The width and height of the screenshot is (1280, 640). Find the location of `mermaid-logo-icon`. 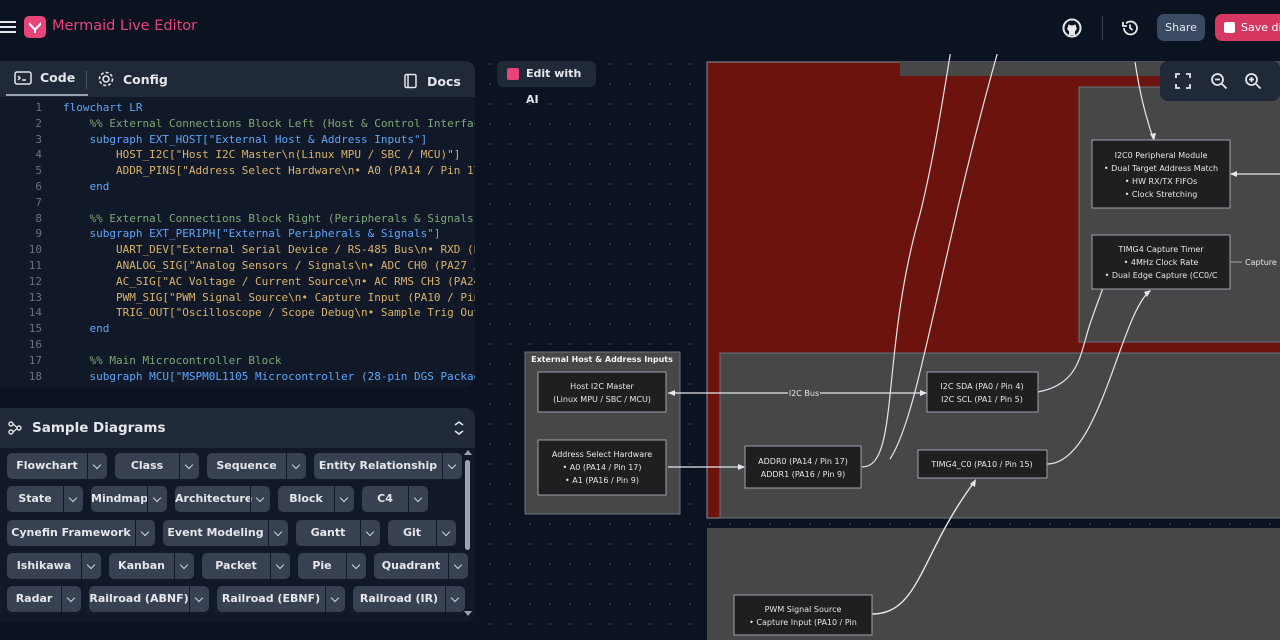

mermaid-logo-icon is located at coordinates (35, 27).